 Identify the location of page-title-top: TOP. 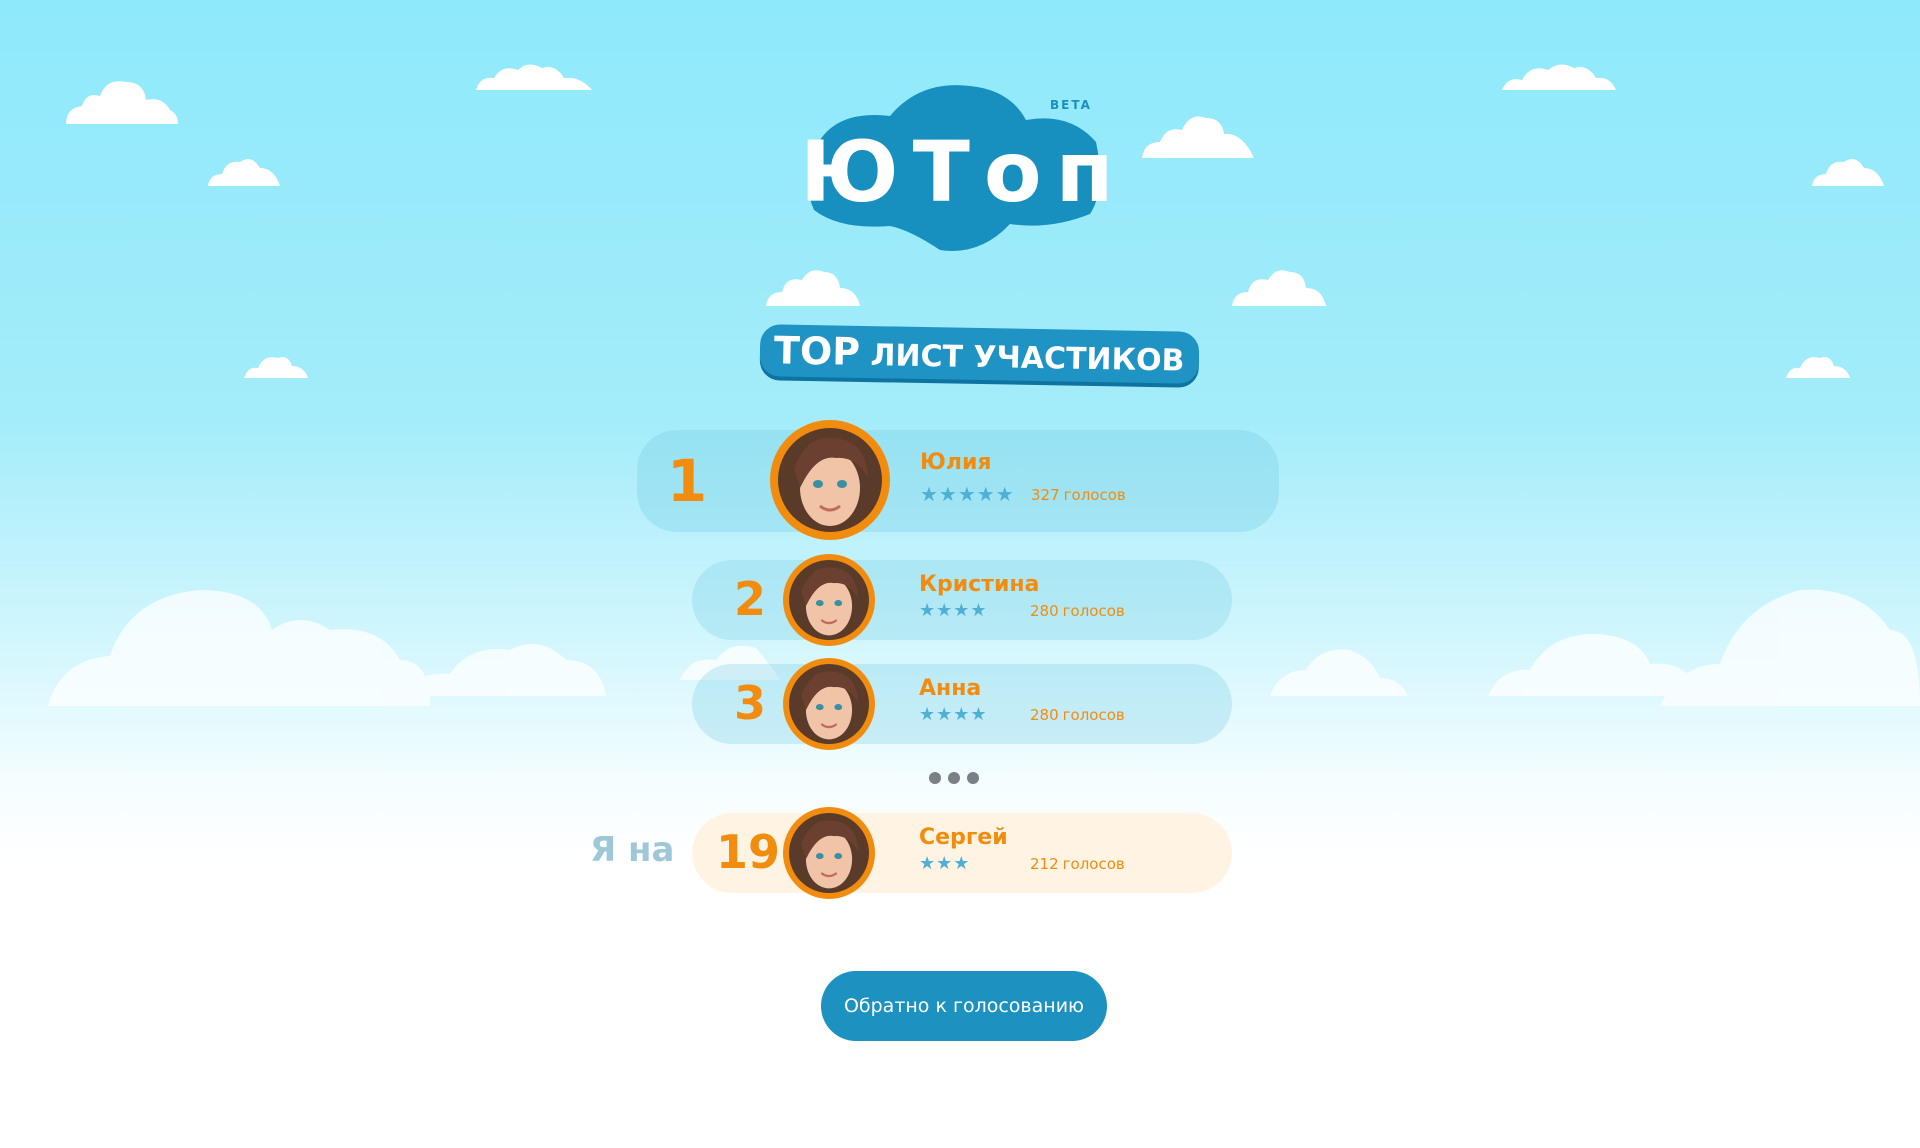
(817, 351).